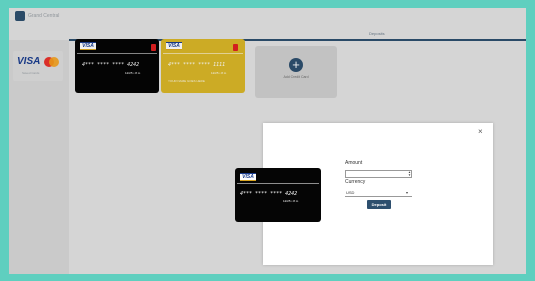 The image size is (535, 281). I want to click on amount-stepper-icon: ▲ ▼, so click(409, 174).